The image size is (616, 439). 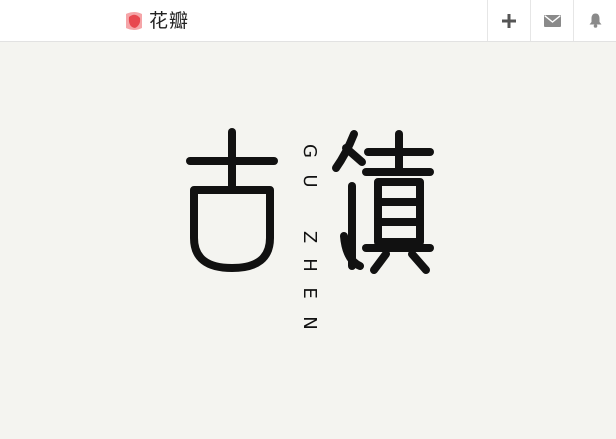 What do you see at coordinates (169, 21) in the screenshot?
I see `brand-name: 花瓣` at bounding box center [169, 21].